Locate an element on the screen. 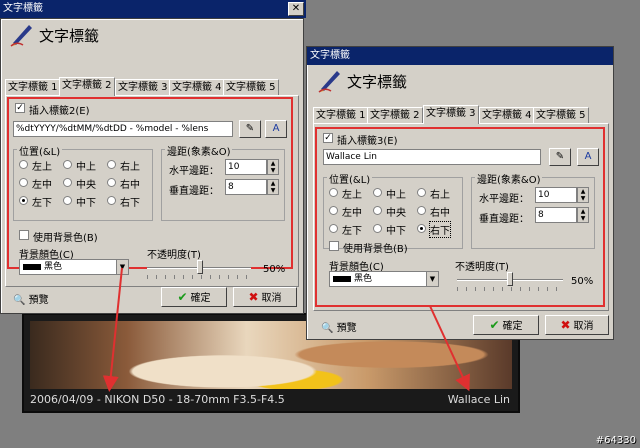 The height and width of the screenshot is (448, 640). dialog1-h-margin-label: 水平邊距： is located at coordinates (194, 171).